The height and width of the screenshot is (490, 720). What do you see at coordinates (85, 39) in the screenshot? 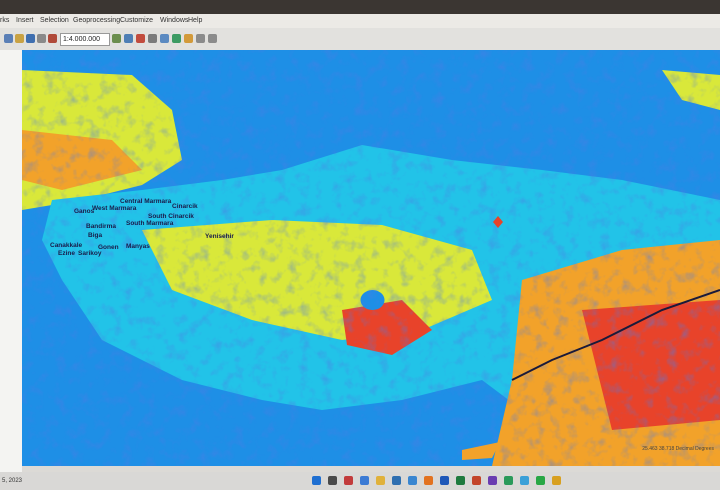
I see `map-scale-input: 1:4.000.000` at bounding box center [85, 39].